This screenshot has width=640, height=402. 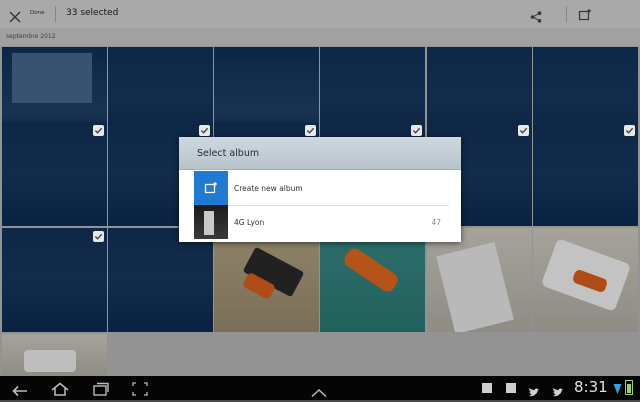 I want to click on facebook-icon, so click(x=511, y=388).